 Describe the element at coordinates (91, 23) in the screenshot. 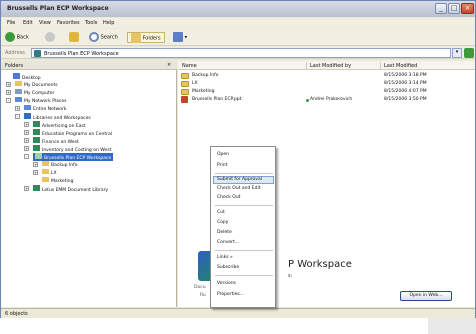

I see `menu-tools: Tools` at that location.